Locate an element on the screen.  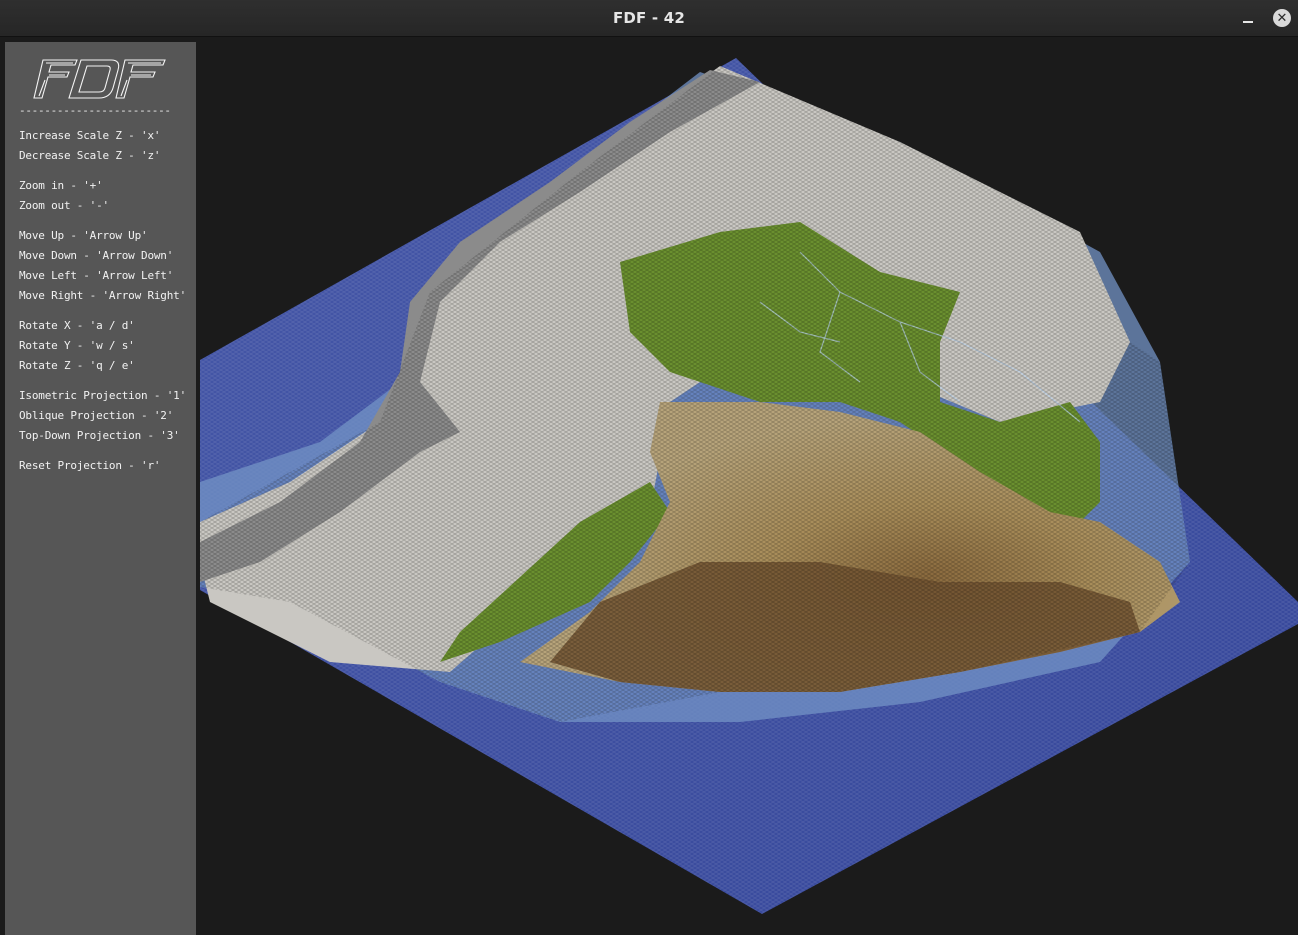
window-title: FDF - 42 is located at coordinates (649, 18).